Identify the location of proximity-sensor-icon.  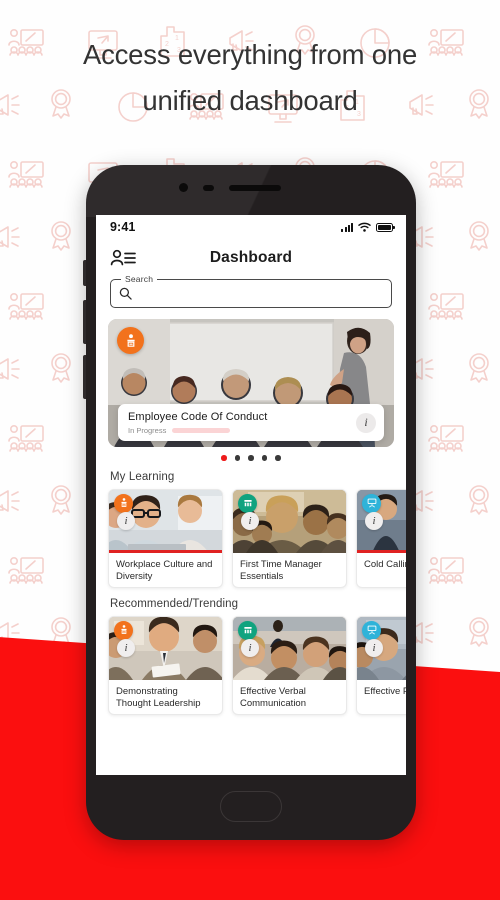
(208, 188).